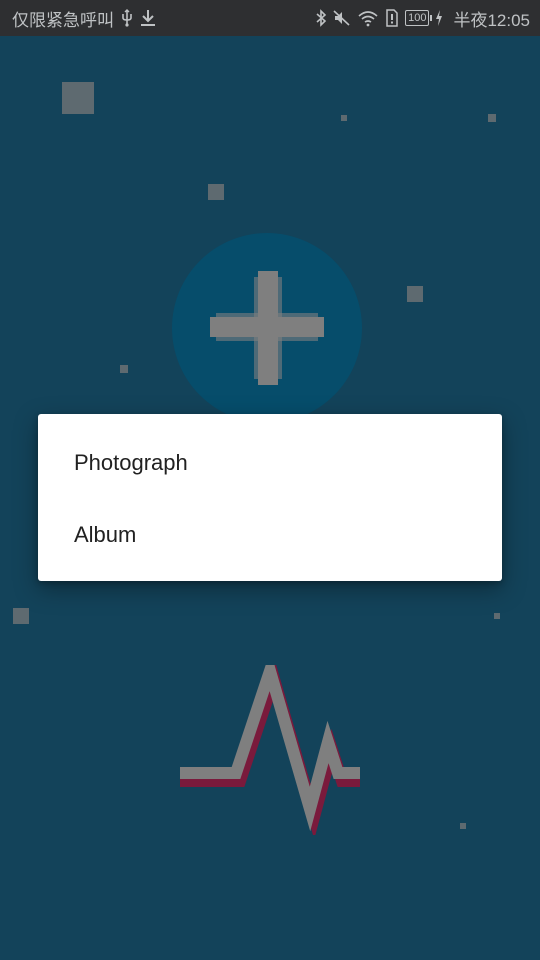 The image size is (540, 960). What do you see at coordinates (392, 18) in the screenshot?
I see `sim-alert-icon` at bounding box center [392, 18].